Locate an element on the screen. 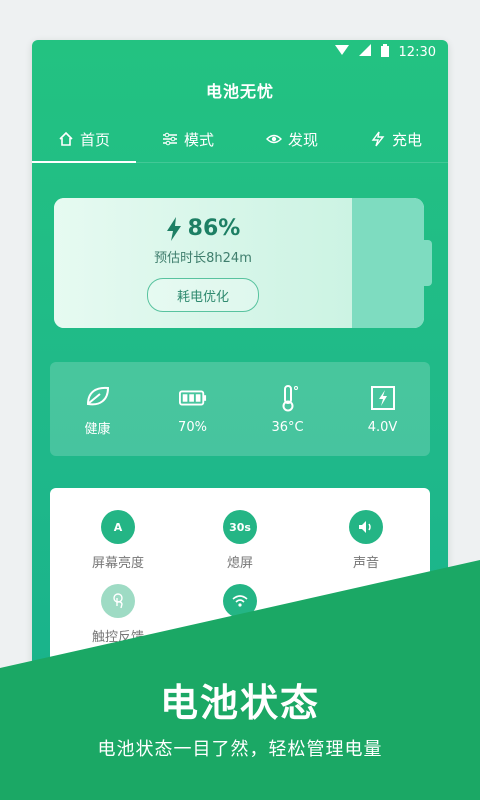 Image resolution: width=480 pixels, height=800 pixels. status-bar: 12:30 is located at coordinates (240, 52).